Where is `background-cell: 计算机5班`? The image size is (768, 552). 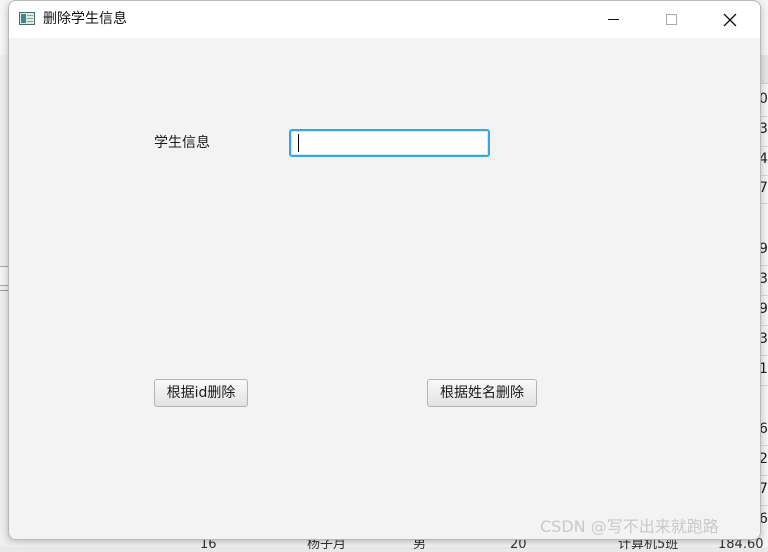
background-cell: 计算机5班 is located at coordinates (648, 544).